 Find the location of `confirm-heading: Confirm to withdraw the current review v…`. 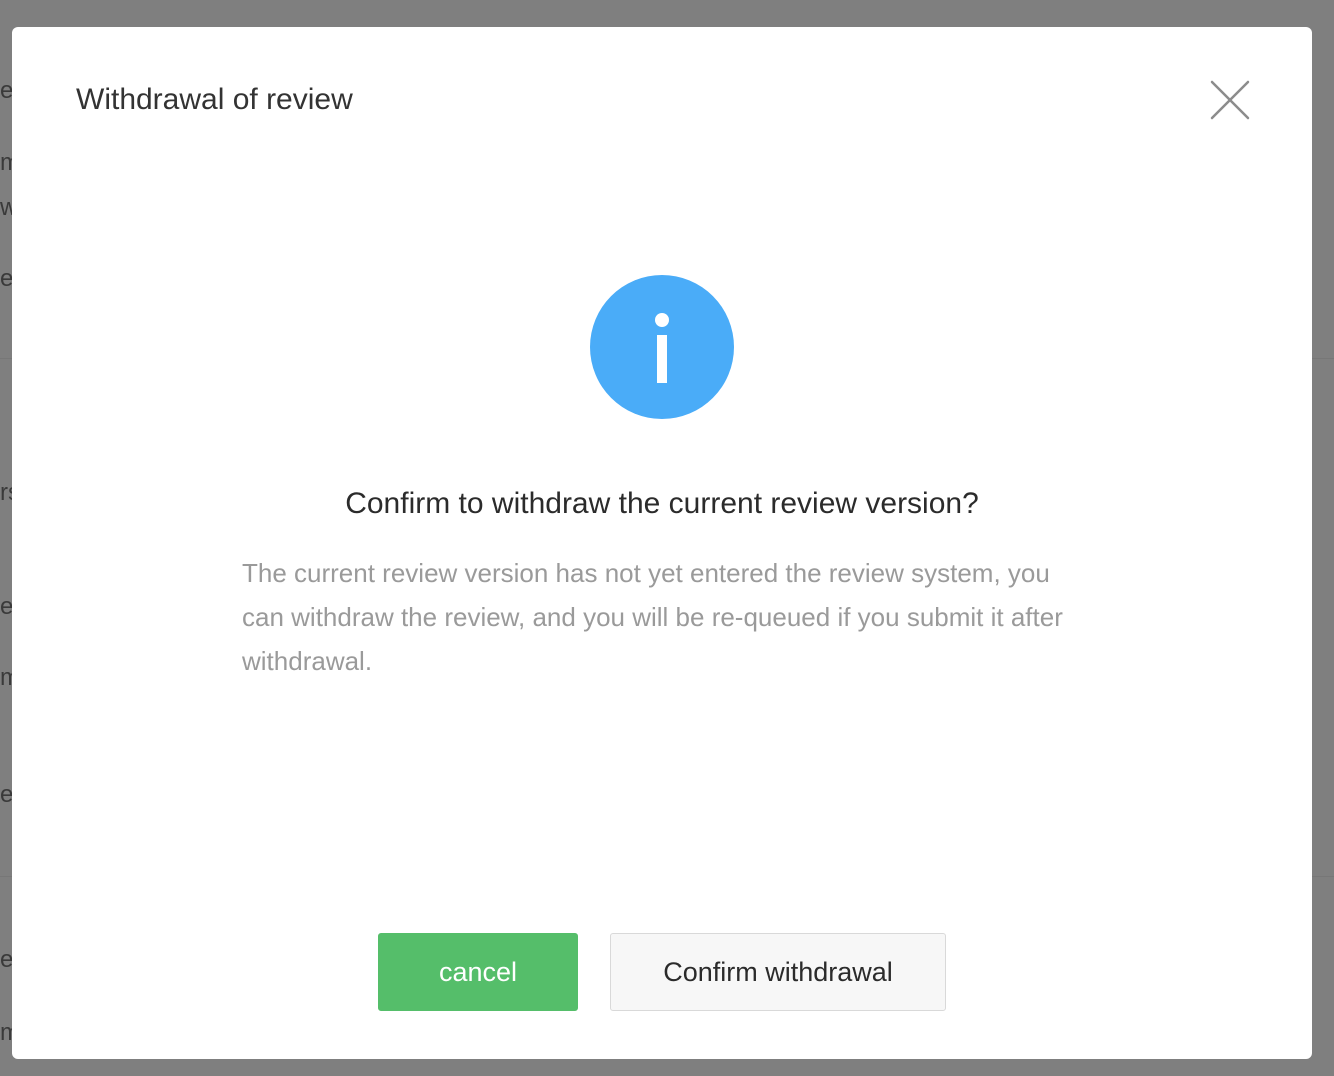

confirm-heading: Confirm to withdraw the current review v… is located at coordinates (662, 503).